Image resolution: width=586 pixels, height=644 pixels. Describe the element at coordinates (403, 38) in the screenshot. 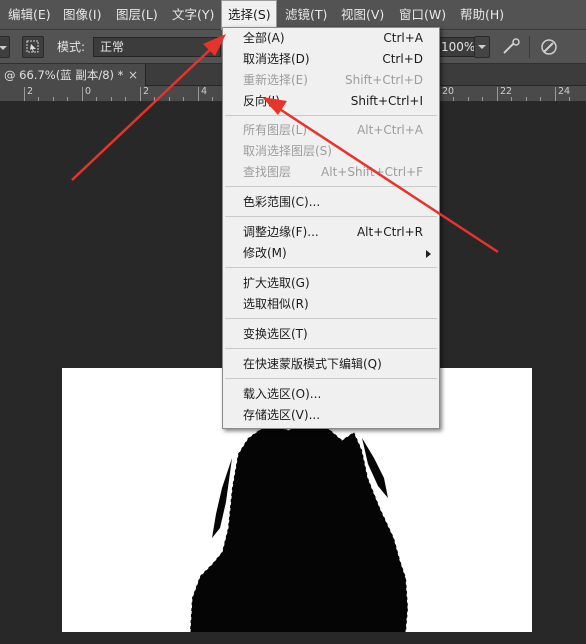

I see `menu-item-shortcut: Ctrl+A` at that location.